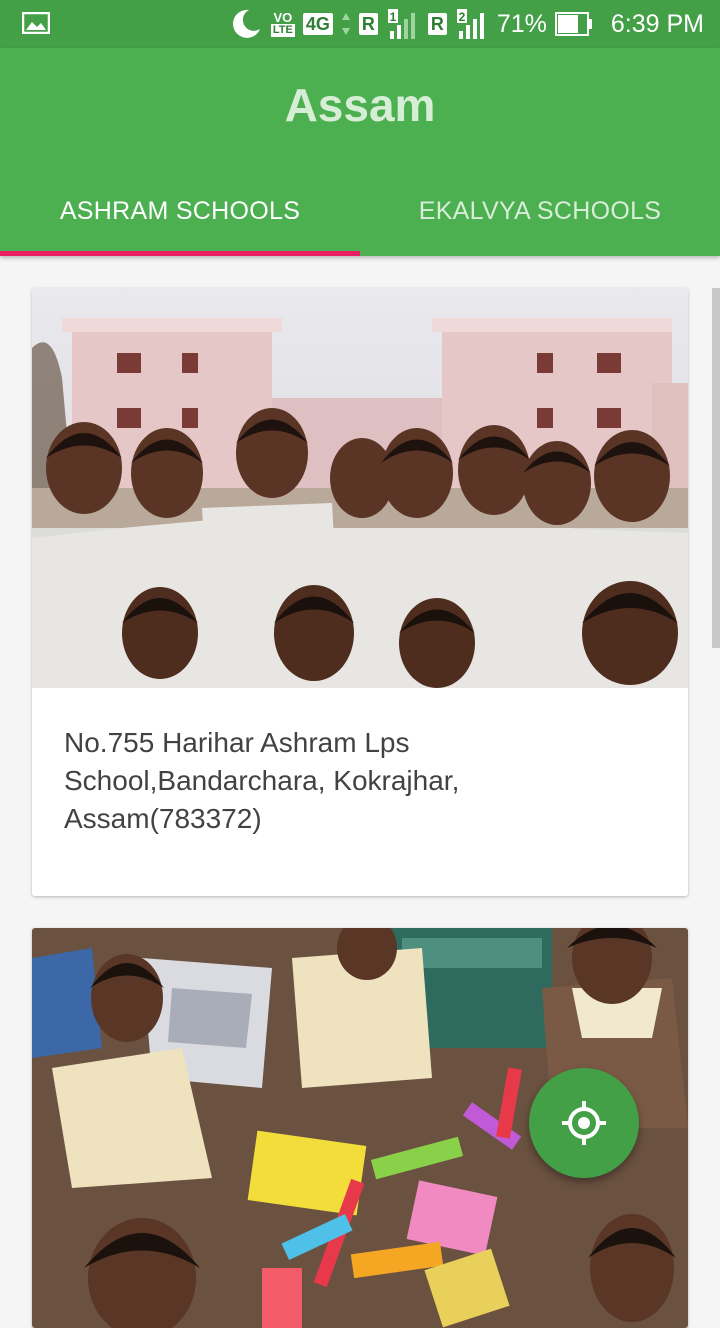 The width and height of the screenshot is (720, 1328). I want to click on data-arrows-icon, so click(345, 24).